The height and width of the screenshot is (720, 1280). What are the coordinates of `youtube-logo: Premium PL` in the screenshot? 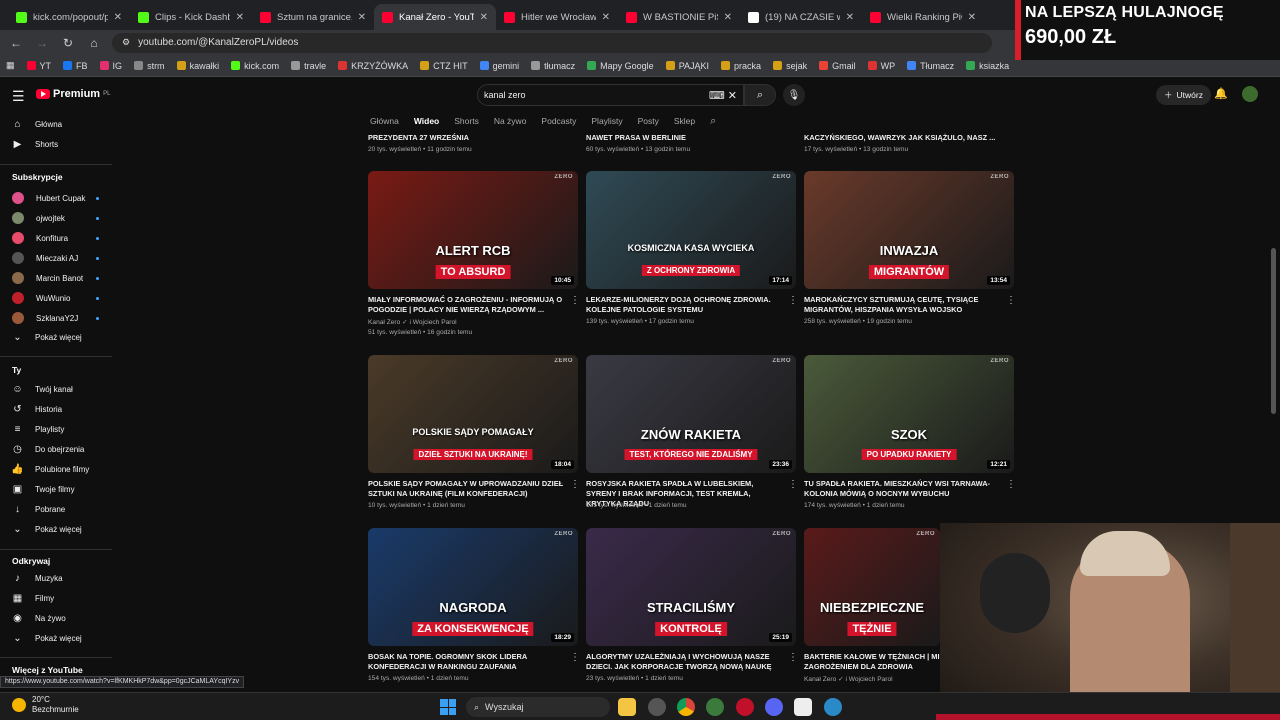 It's located at (73, 94).